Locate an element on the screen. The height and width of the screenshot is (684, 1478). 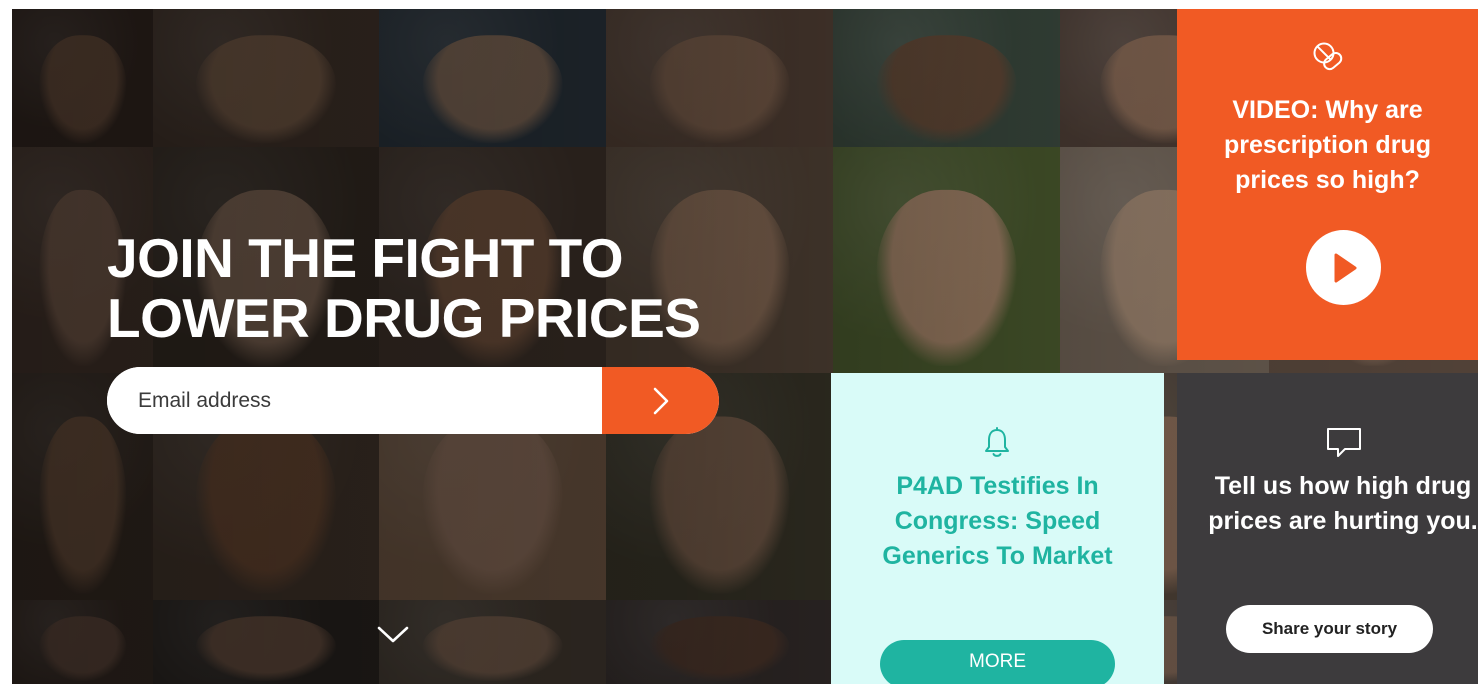
chat-bubble-icon is located at coordinates (1344, 442).